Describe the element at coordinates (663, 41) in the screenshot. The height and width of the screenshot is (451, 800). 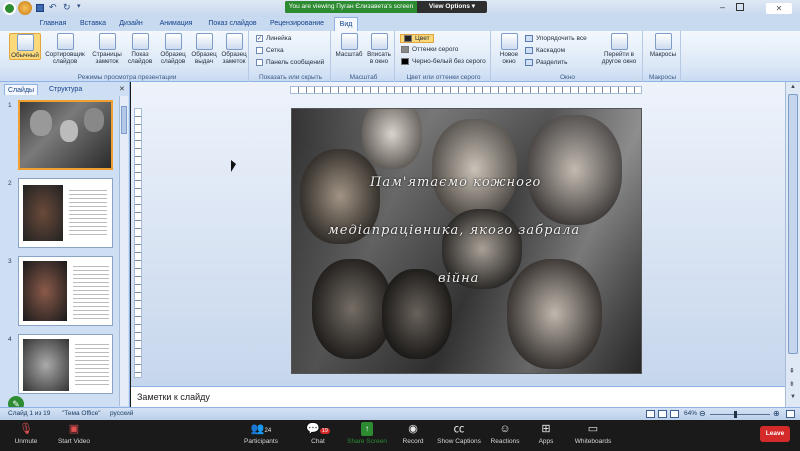
I see `macros-icon` at that location.